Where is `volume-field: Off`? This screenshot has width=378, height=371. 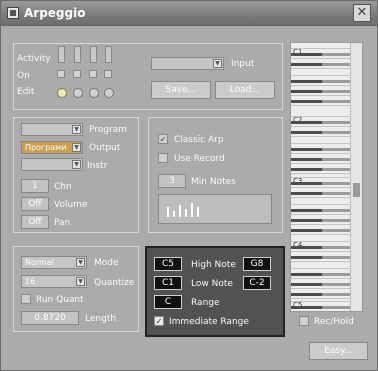 volume-field: Off is located at coordinates (35, 204).